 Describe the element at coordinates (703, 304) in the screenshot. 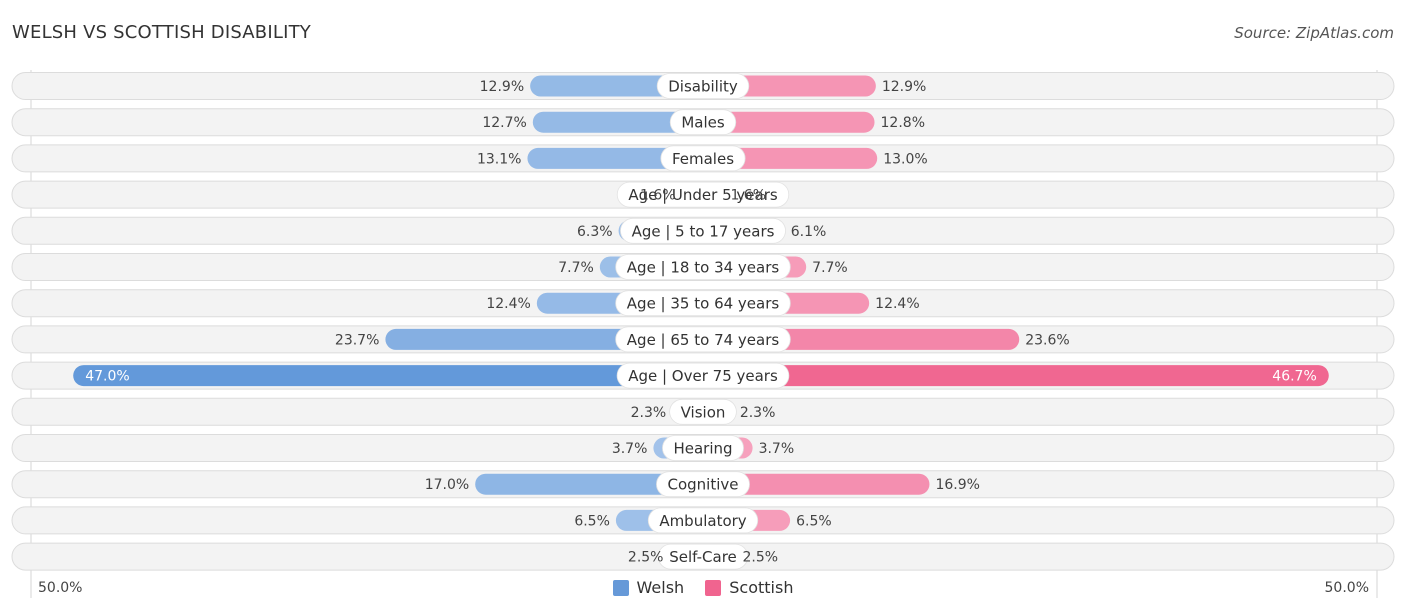

I see `category-label: Age | 35 to 64 years` at that location.